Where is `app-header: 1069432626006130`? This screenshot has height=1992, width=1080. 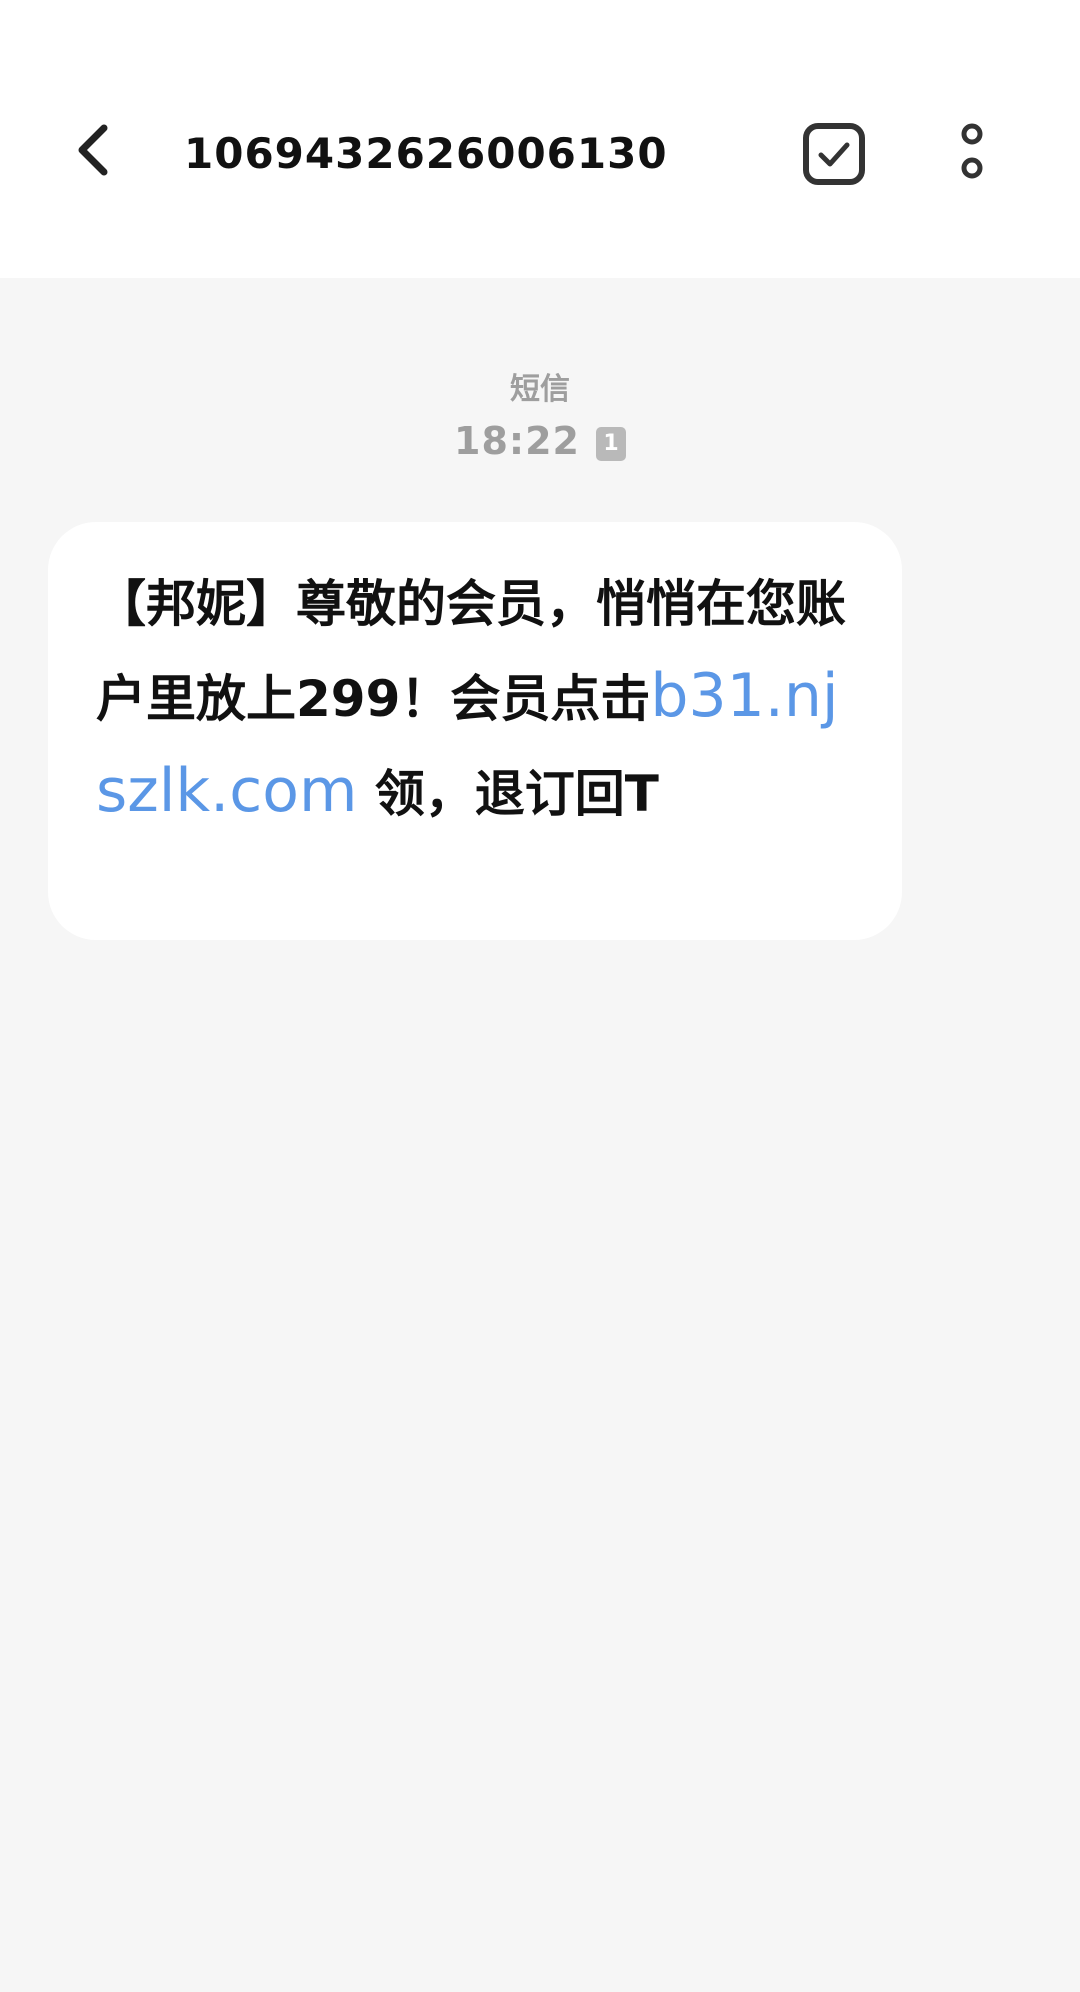
app-header: 1069432626006130 is located at coordinates (540, 139).